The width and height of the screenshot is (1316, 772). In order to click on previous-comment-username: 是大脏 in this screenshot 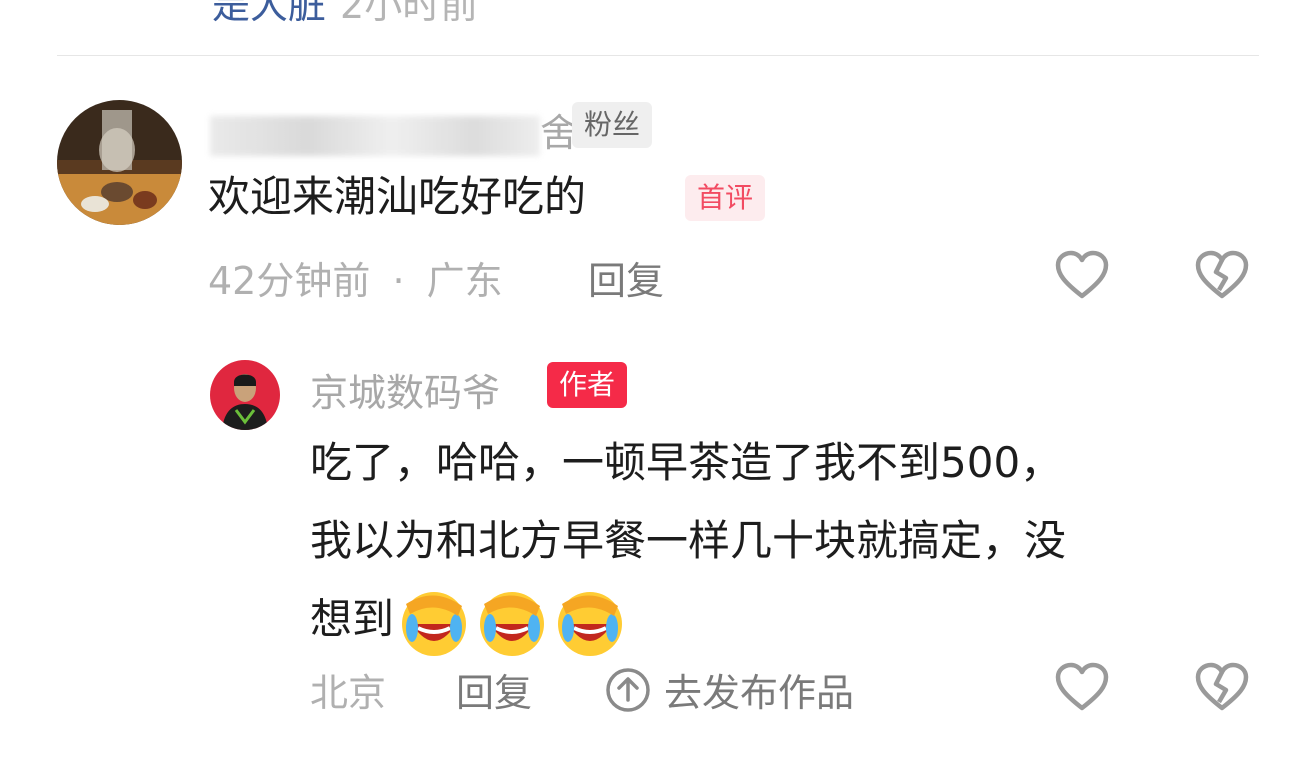, I will do `click(269, 13)`.